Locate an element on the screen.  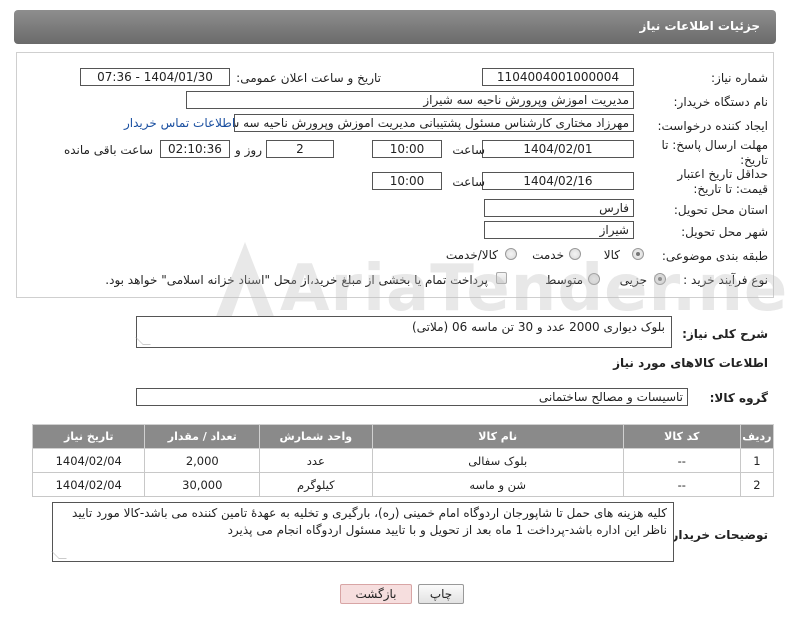
page-title: جزئیات اطلاعات نیاز is located at coordinates (699, 26).